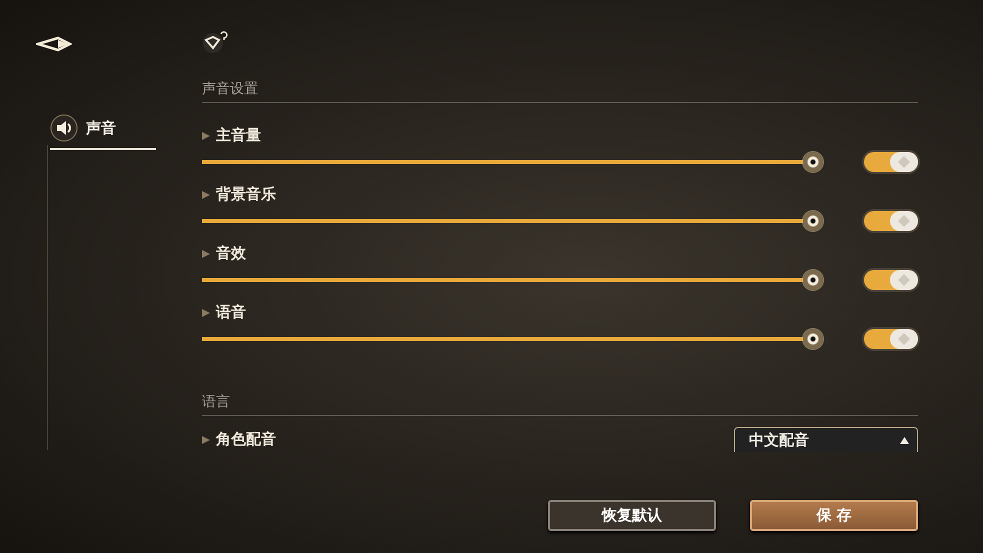  What do you see at coordinates (826, 439) in the screenshot?
I see `voice-dropdown: 中文配音` at bounding box center [826, 439].